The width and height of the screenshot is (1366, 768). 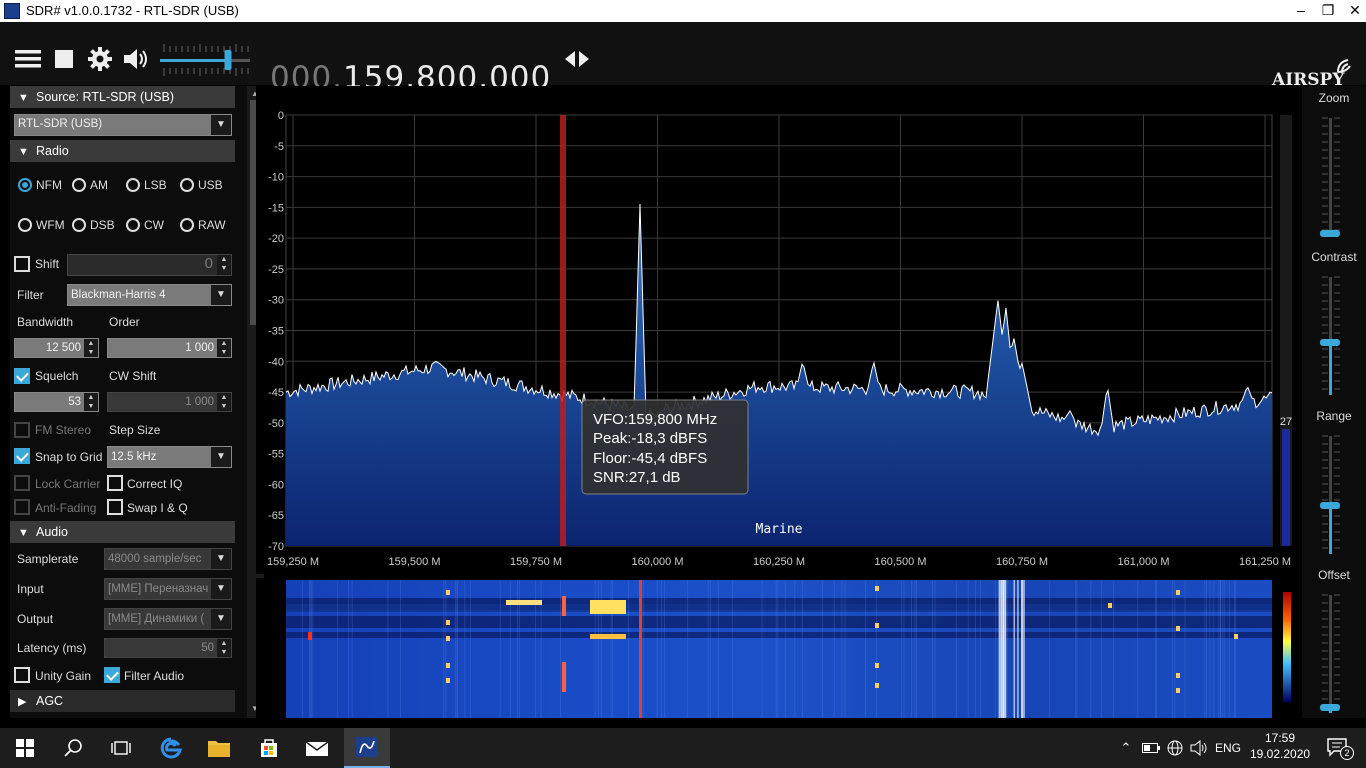 I want to click on agc-section-header: ▶ AGC, so click(x=122, y=701).